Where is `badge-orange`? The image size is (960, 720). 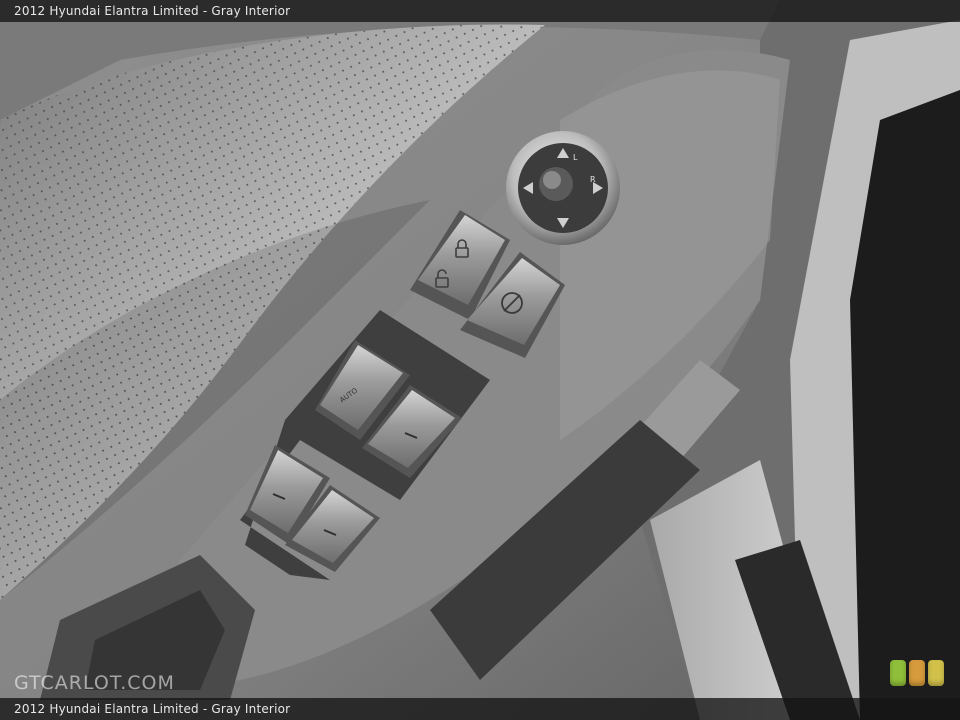
badge-orange is located at coordinates (917, 673).